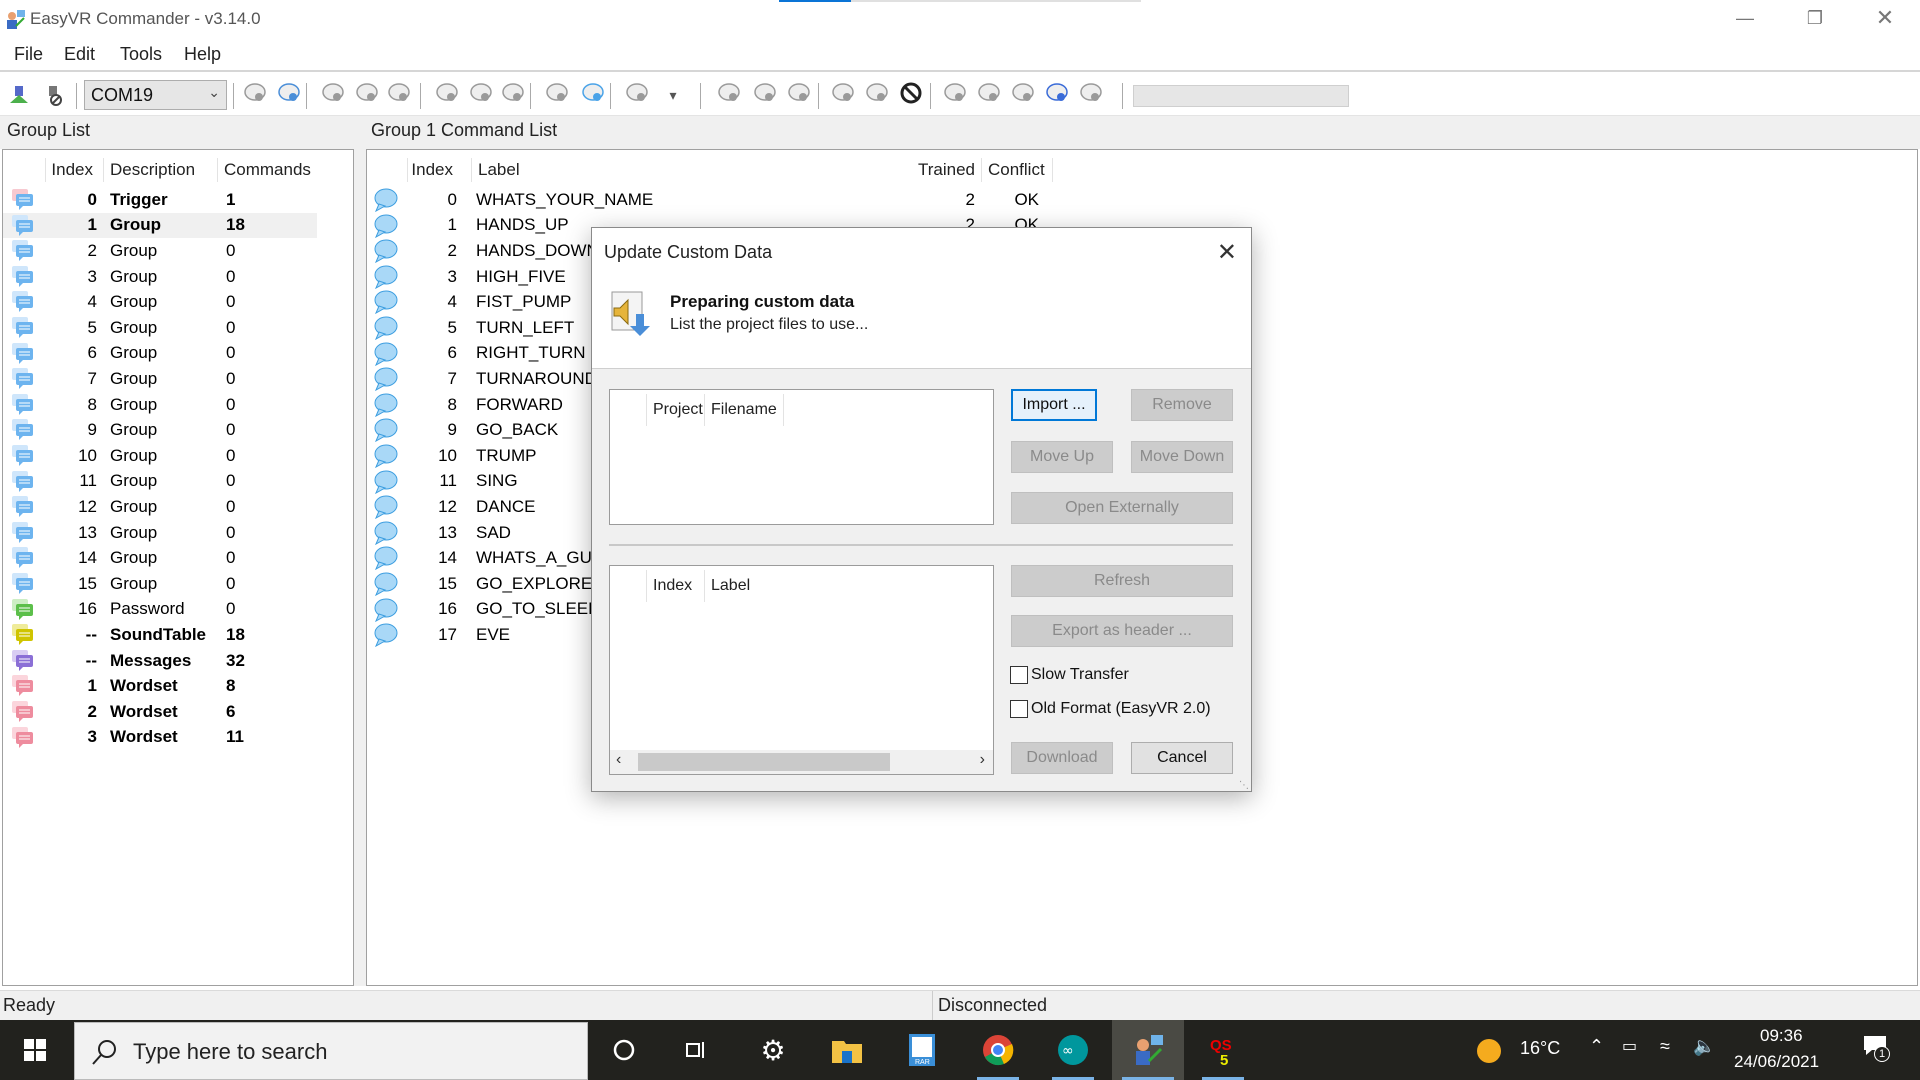  What do you see at coordinates (160, 405) in the screenshot?
I see `group-row: 8 Group 0` at bounding box center [160, 405].